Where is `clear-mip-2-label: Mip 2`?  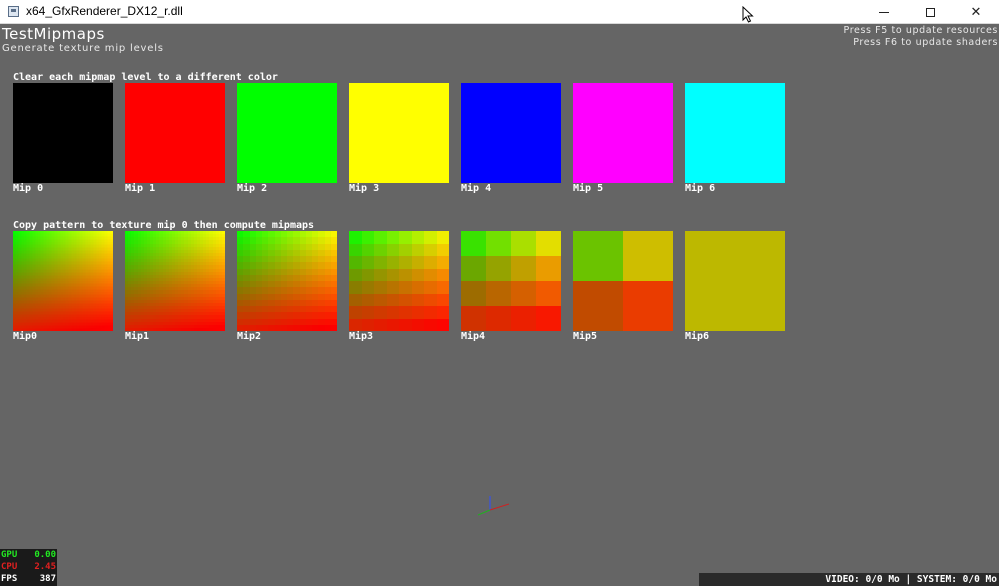
clear-mip-2-label: Mip 2 is located at coordinates (252, 188).